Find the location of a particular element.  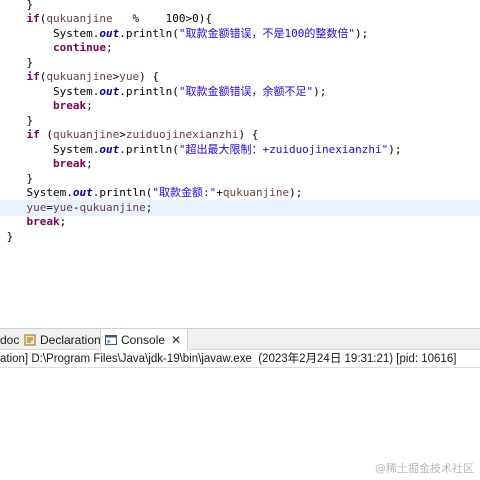

console-icon is located at coordinates (111, 340).